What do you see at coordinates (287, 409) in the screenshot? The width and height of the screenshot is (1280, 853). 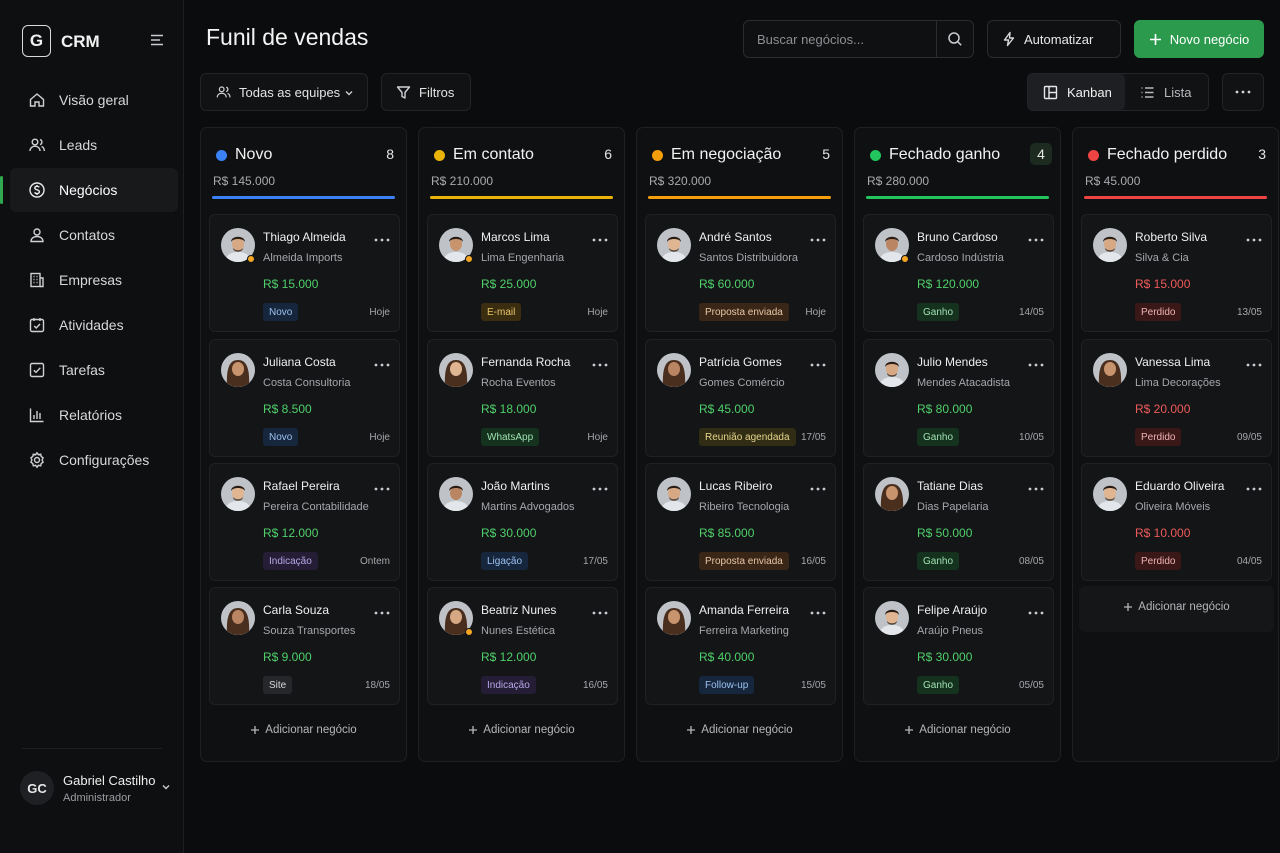 I see `deal-value: R$ 8.500` at bounding box center [287, 409].